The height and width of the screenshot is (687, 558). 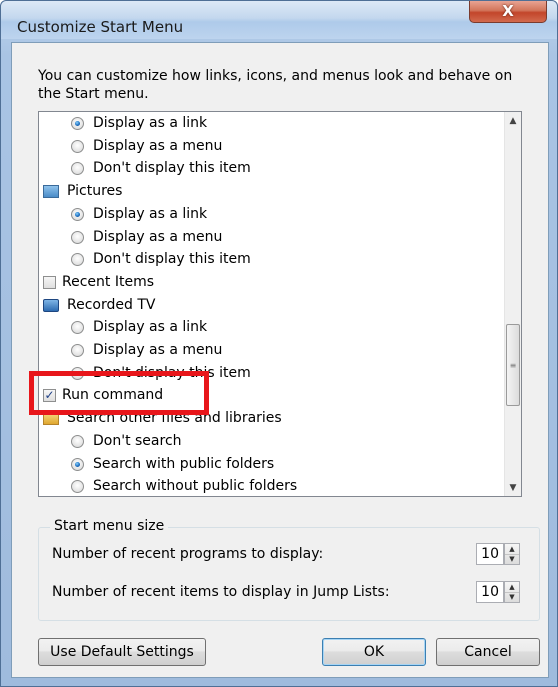 I want to click on category-row: Pictures, so click(x=82, y=191).